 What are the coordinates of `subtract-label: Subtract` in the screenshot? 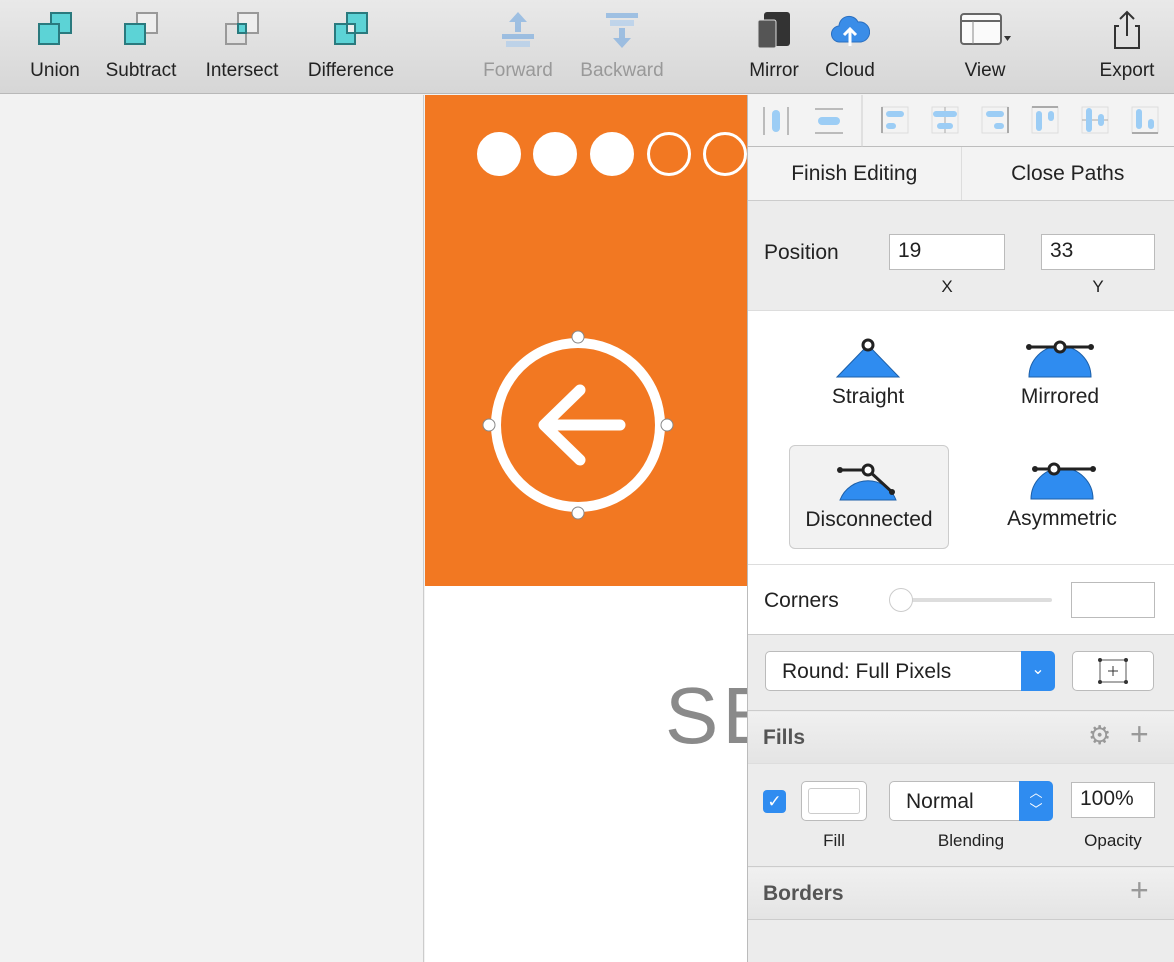 It's located at (141, 70).